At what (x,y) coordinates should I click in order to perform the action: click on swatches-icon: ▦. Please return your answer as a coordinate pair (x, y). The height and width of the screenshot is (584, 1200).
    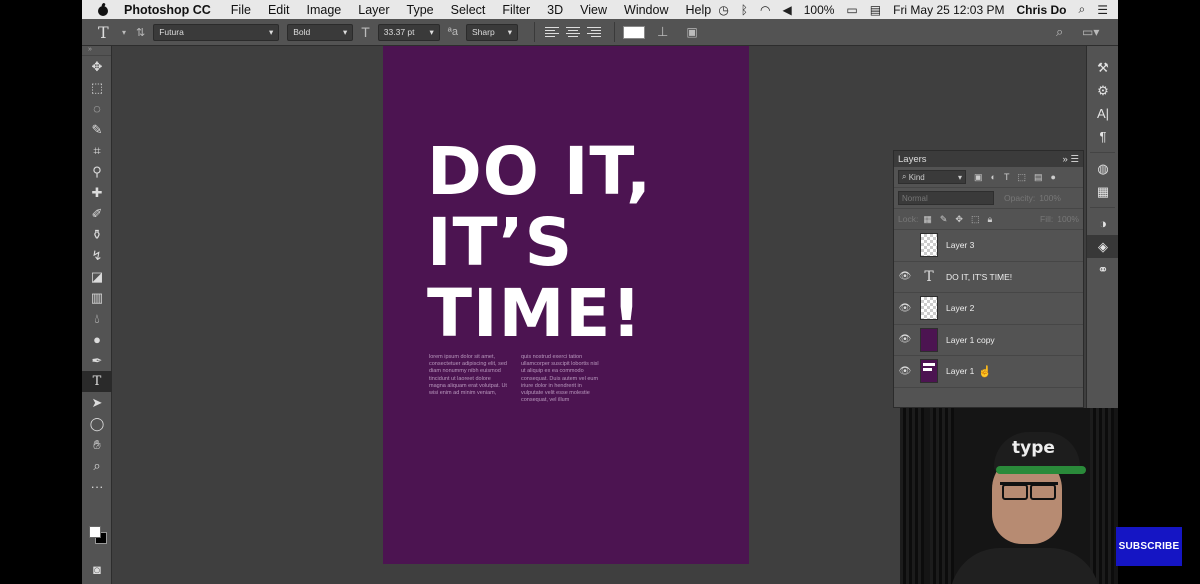
    Looking at the image, I should click on (1102, 191).